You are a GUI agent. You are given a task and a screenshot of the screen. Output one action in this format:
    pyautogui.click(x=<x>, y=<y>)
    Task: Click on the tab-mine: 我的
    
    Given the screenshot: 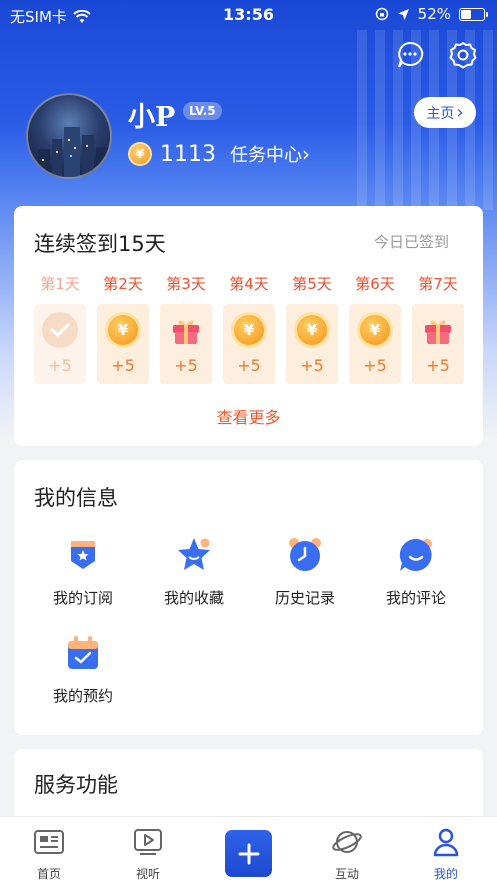 What is the action you would take?
    pyautogui.click(x=446, y=854)
    